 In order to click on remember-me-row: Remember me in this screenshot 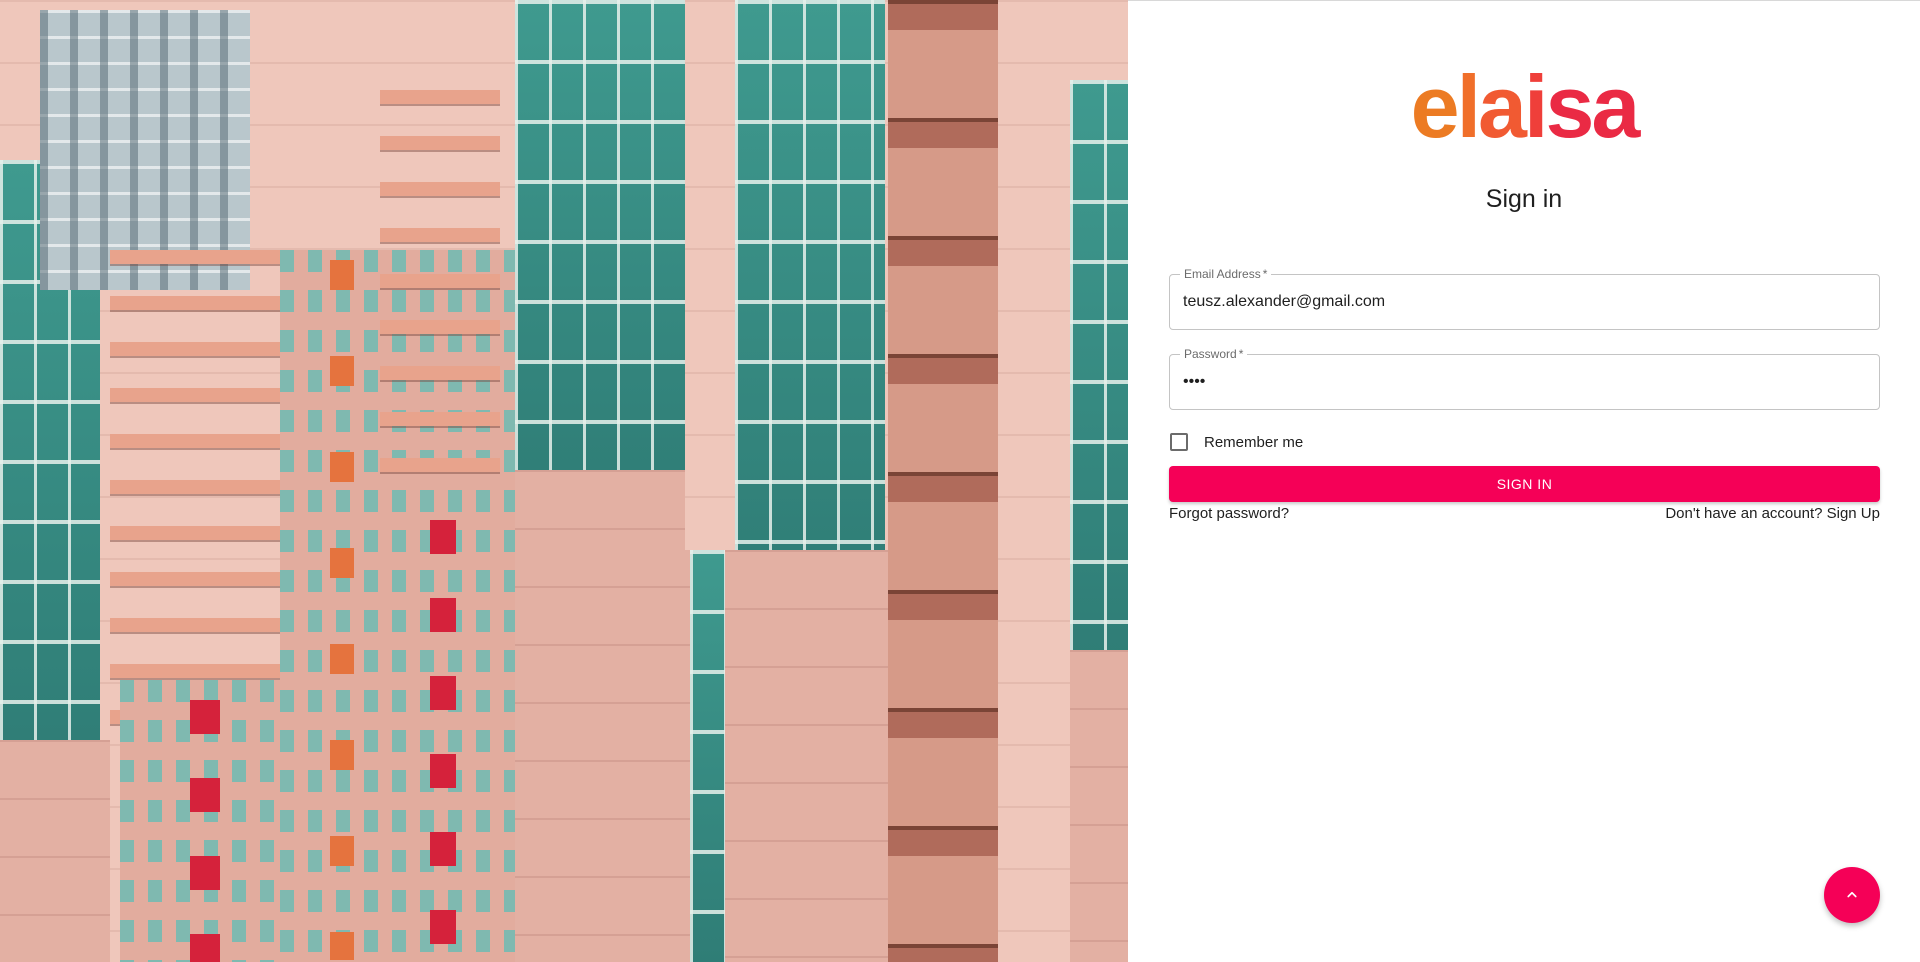, I will do `click(1236, 442)`.